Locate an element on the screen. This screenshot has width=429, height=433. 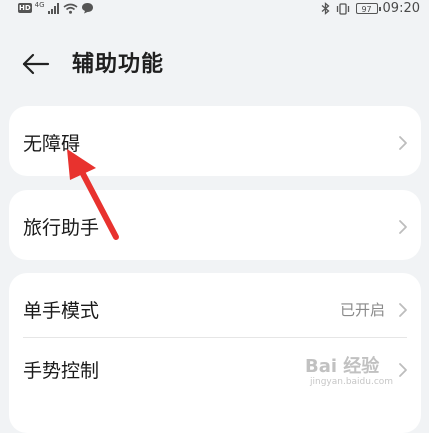
one-hand-mode-row: 单手模式 已开启 is located at coordinates (215, 308).